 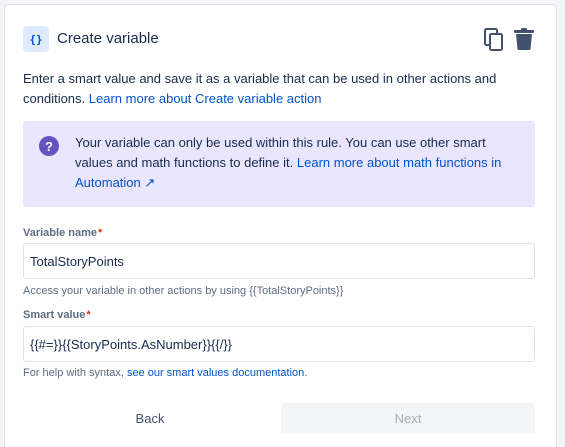 What do you see at coordinates (279, 344) in the screenshot?
I see `smart-value-input` at bounding box center [279, 344].